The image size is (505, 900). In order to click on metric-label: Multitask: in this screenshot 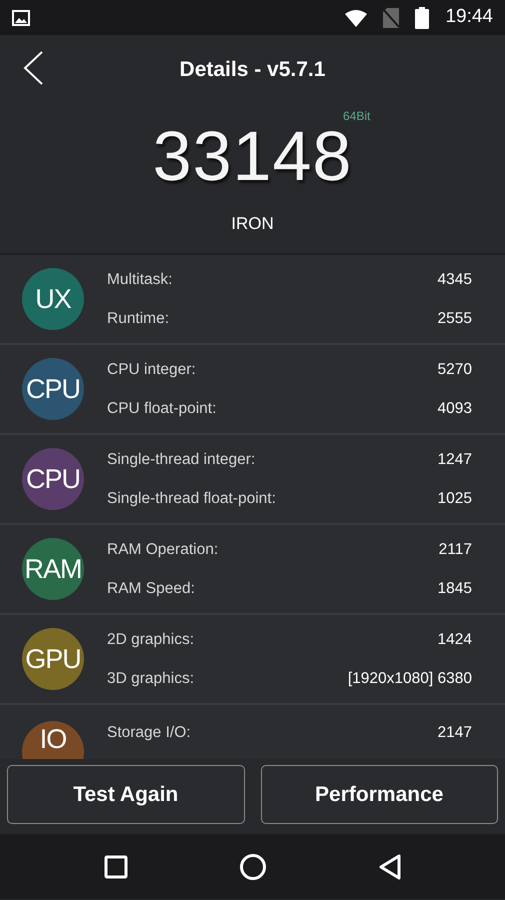, I will do `click(139, 280)`.